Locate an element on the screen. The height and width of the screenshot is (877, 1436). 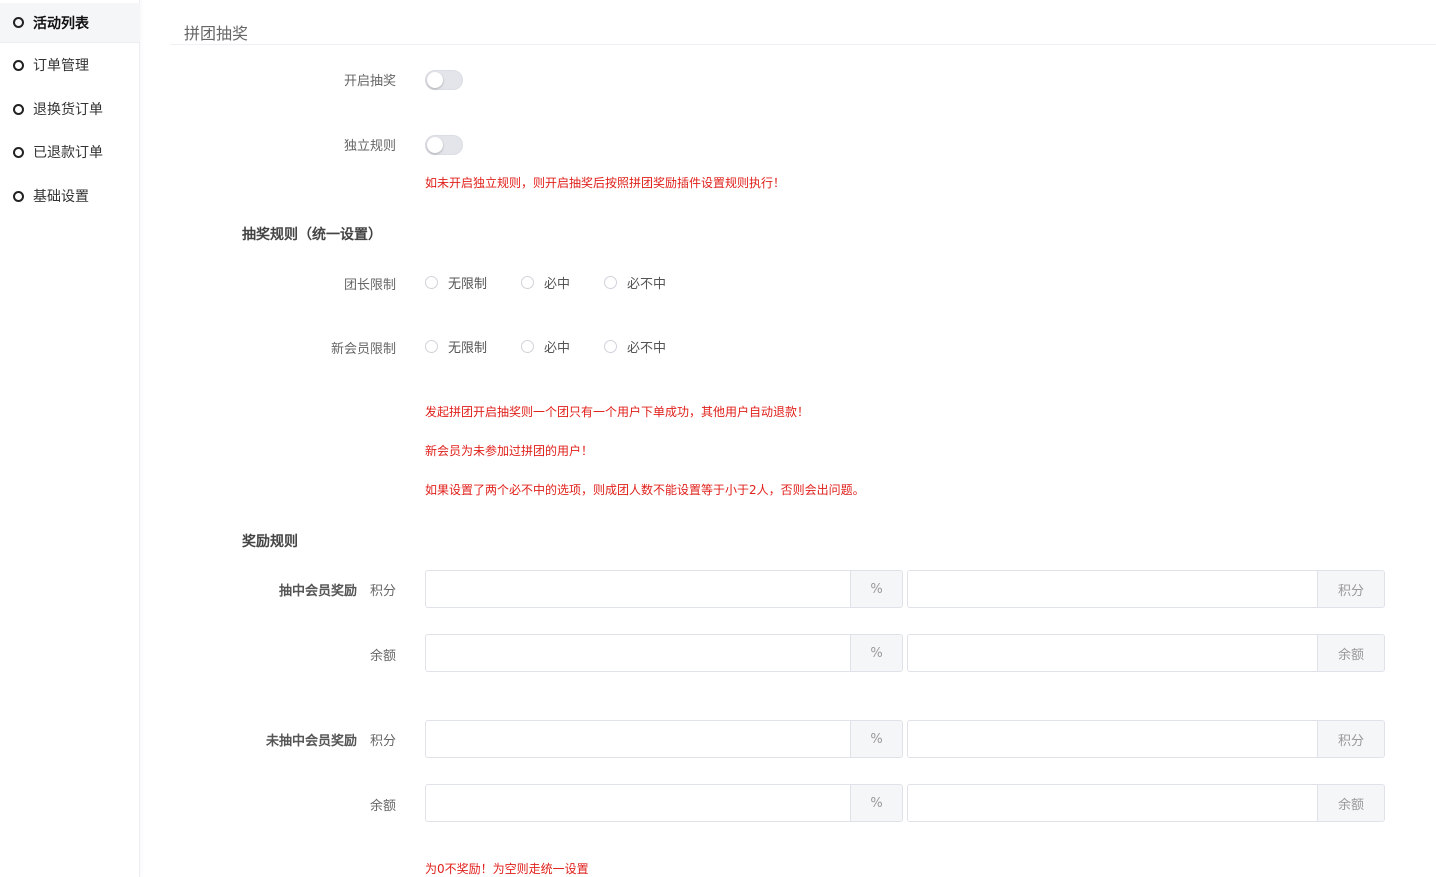
winner-balance-amount-group: 余额 is located at coordinates (1146, 653).